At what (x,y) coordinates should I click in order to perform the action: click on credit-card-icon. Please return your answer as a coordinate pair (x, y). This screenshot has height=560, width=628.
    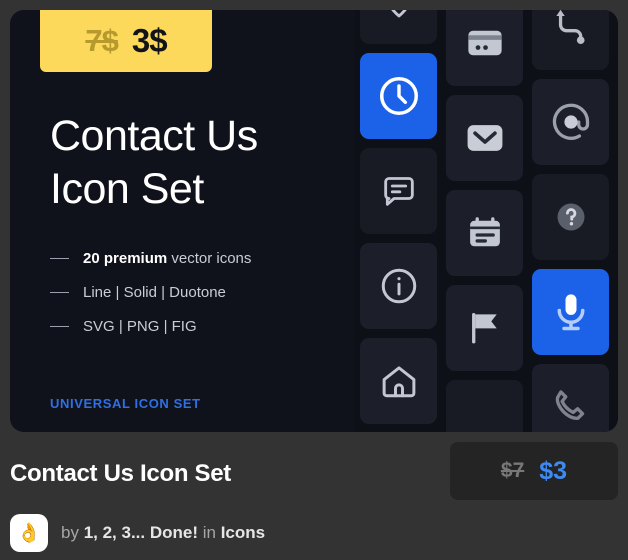
    Looking at the image, I should click on (484, 43).